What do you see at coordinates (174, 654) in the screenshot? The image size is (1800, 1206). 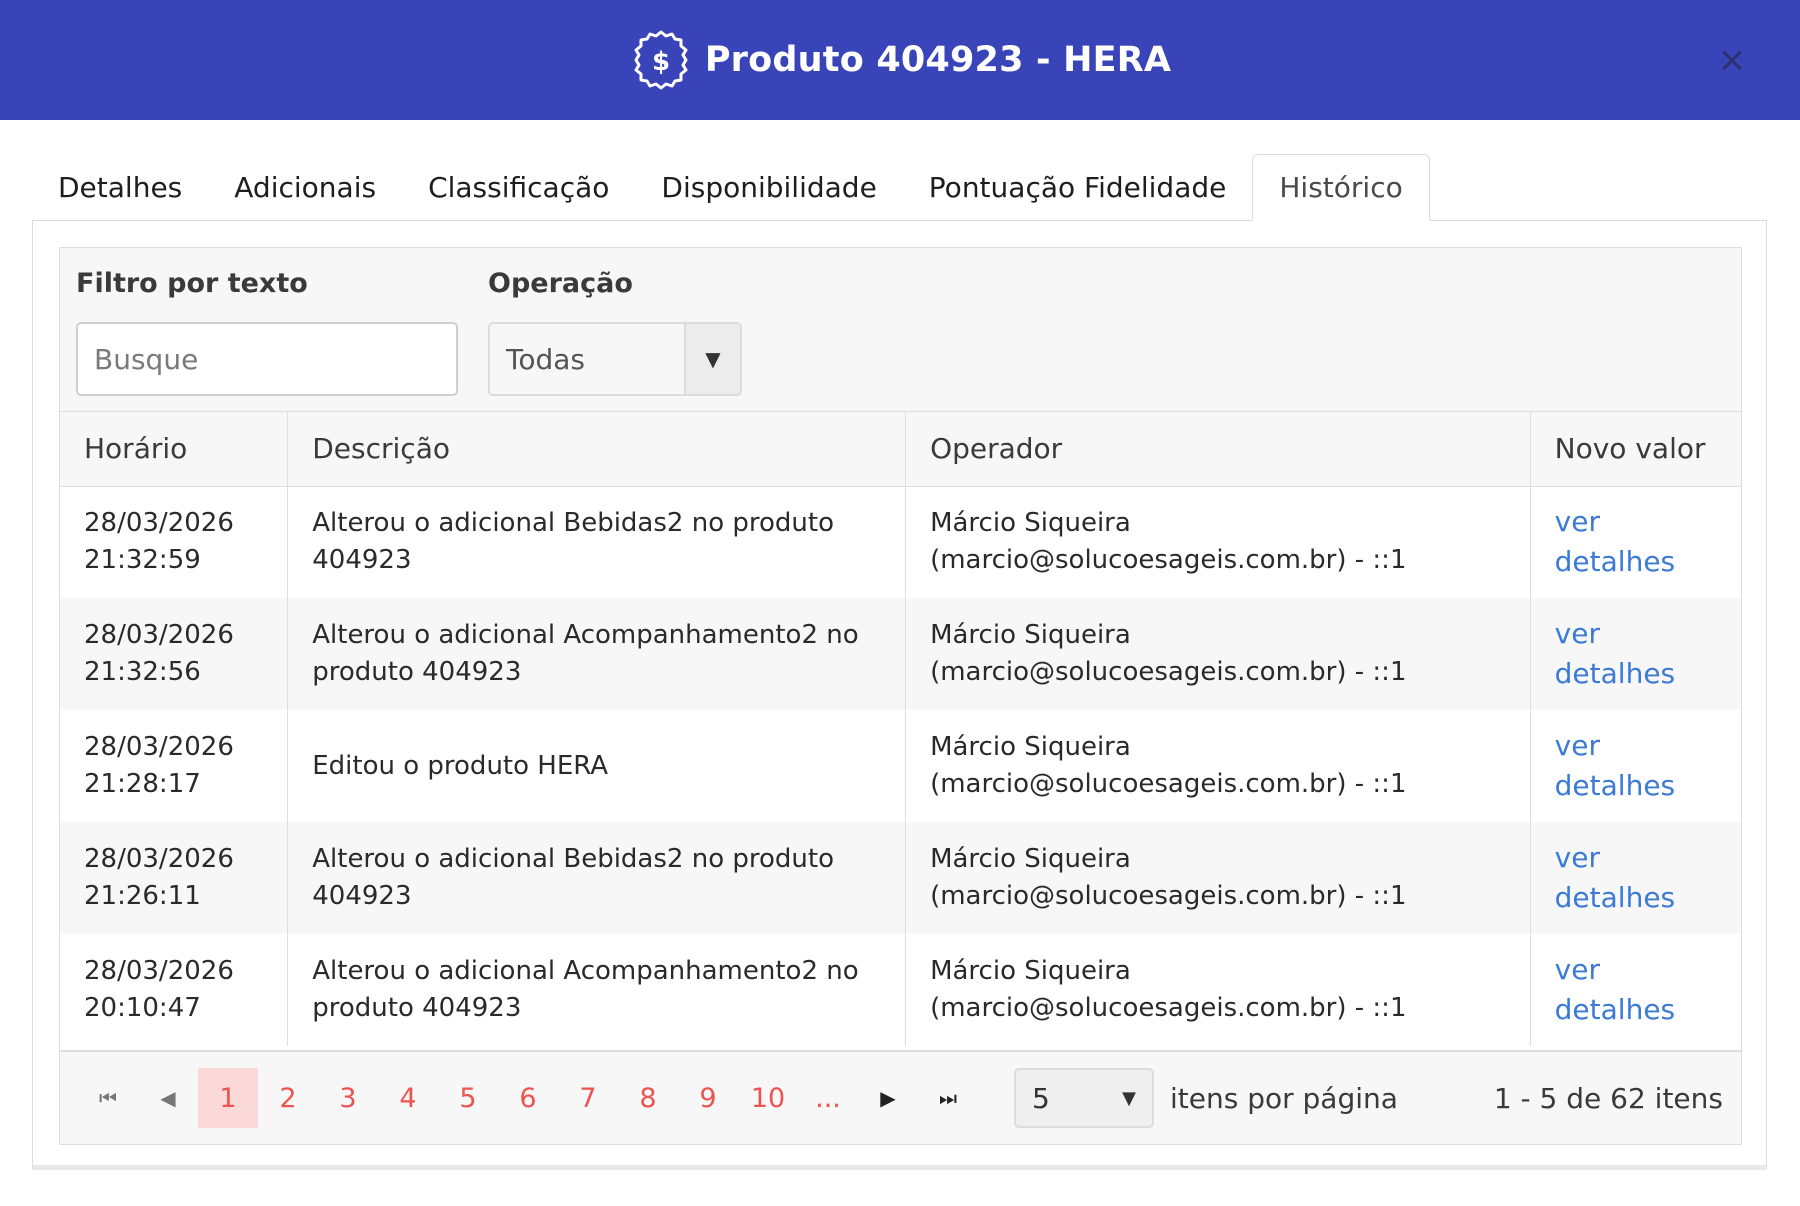 I see `cell-horario: 28/03/2026 21:32:56` at bounding box center [174, 654].